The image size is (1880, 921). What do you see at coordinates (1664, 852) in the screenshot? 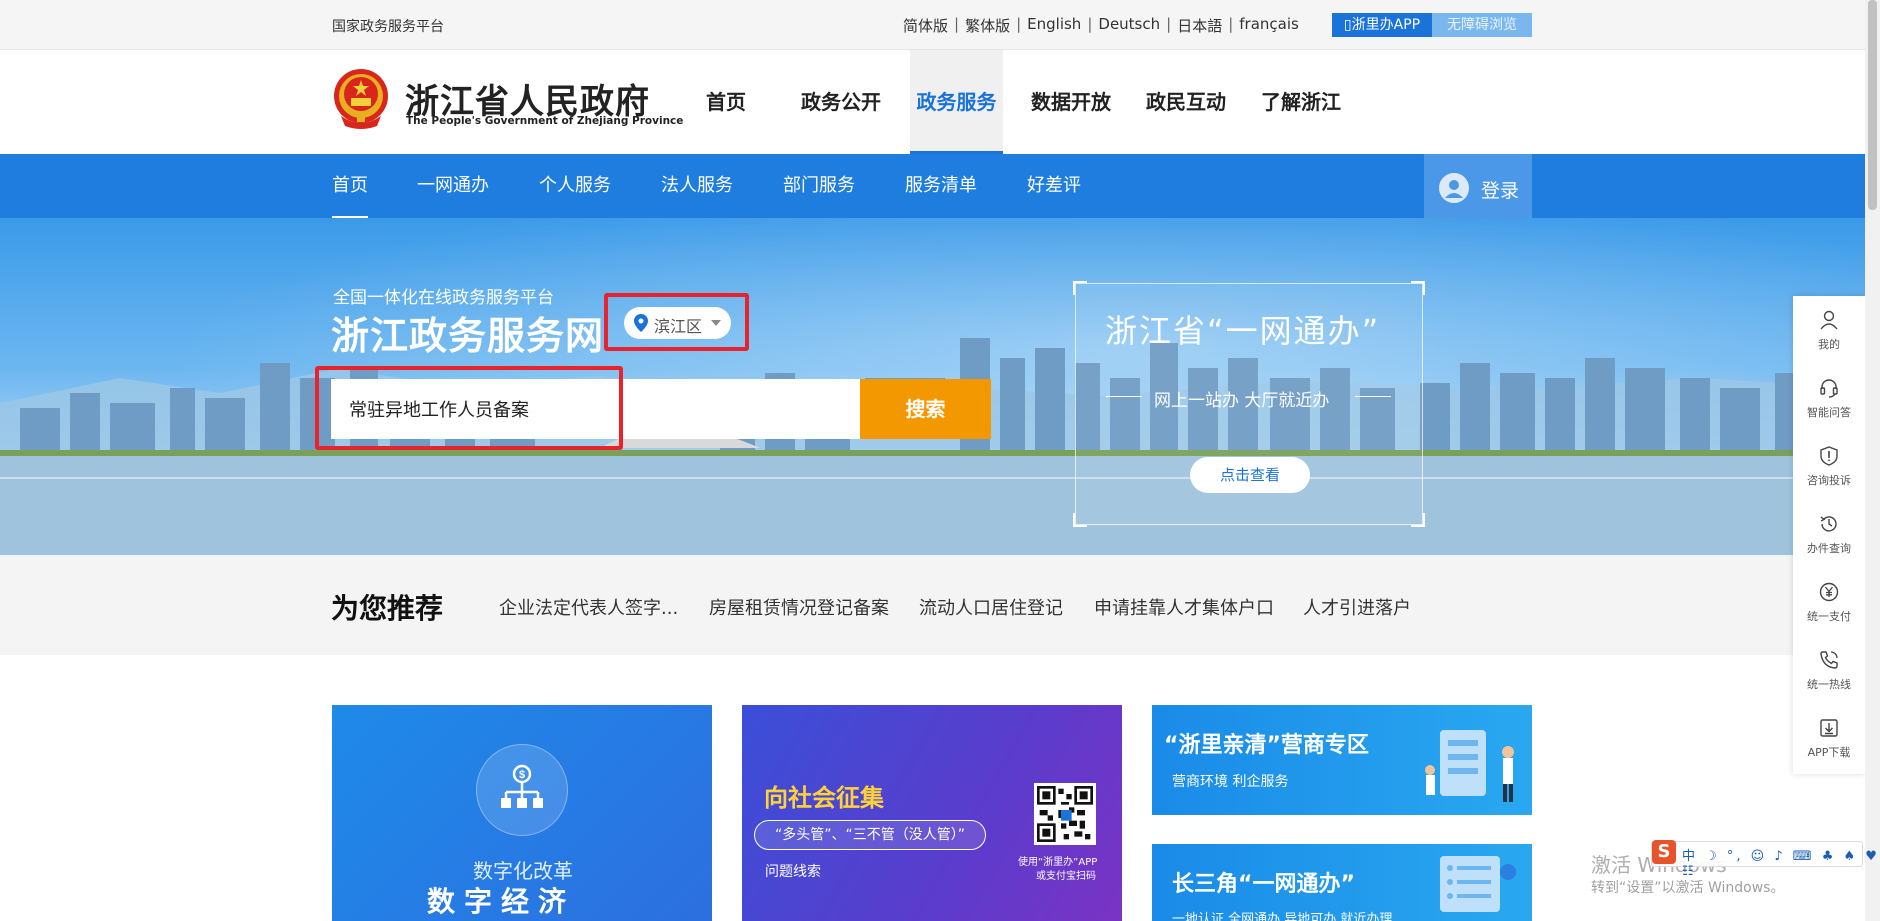
I see `sogou-ime-icon: S` at bounding box center [1664, 852].